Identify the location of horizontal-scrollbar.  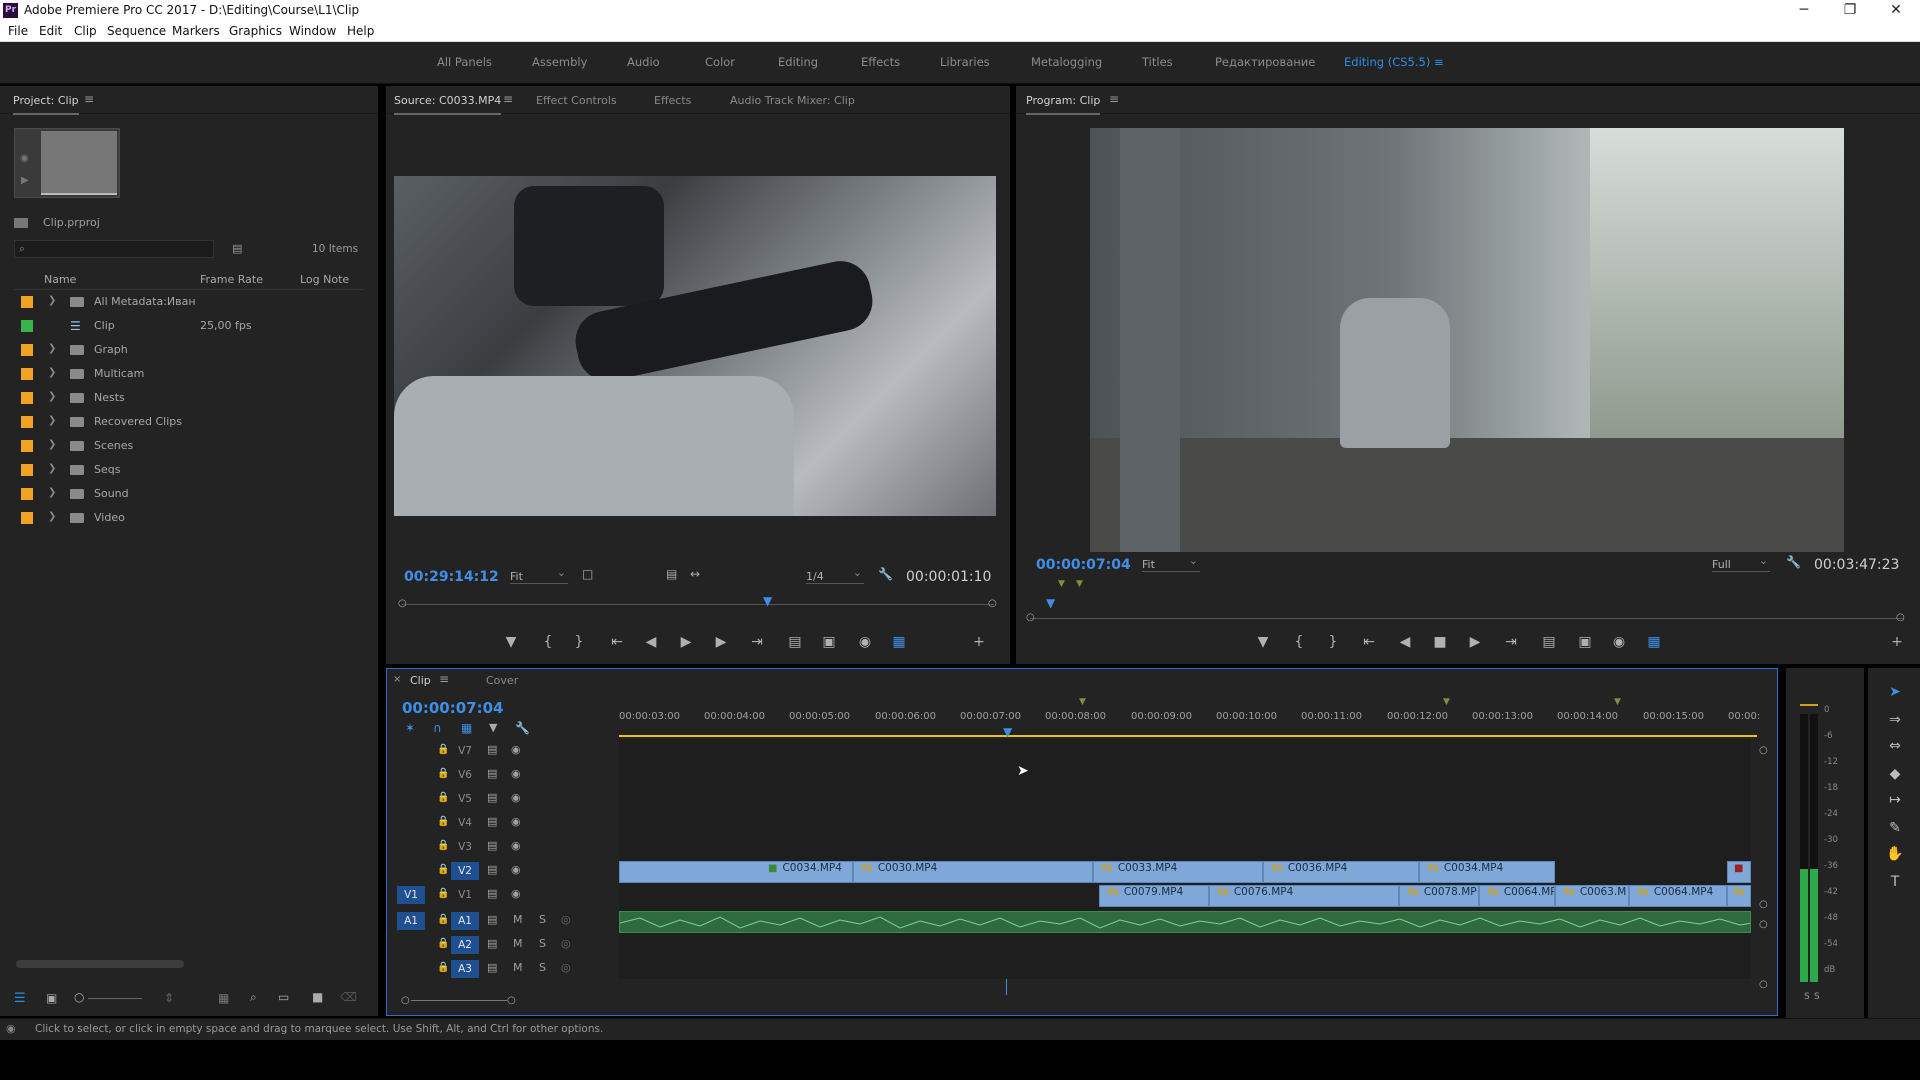
(459, 1000).